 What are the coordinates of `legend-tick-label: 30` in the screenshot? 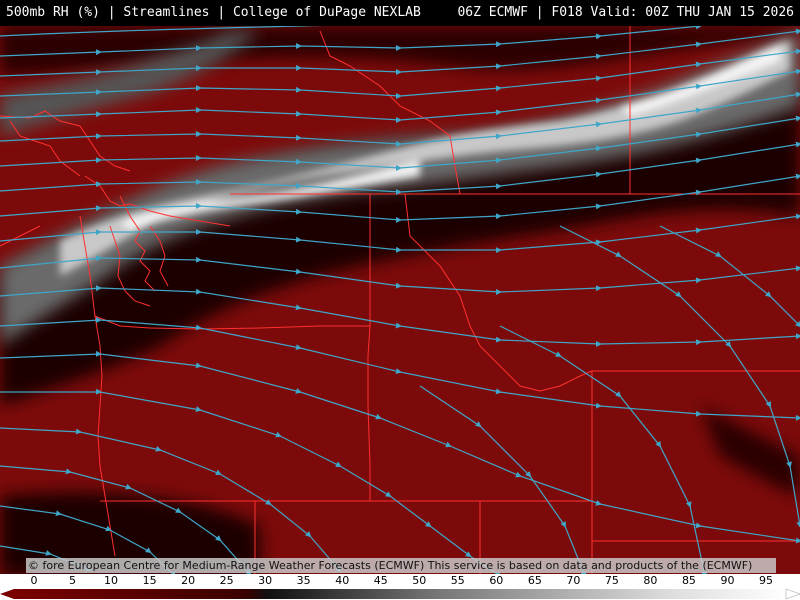 It's located at (265, 580).